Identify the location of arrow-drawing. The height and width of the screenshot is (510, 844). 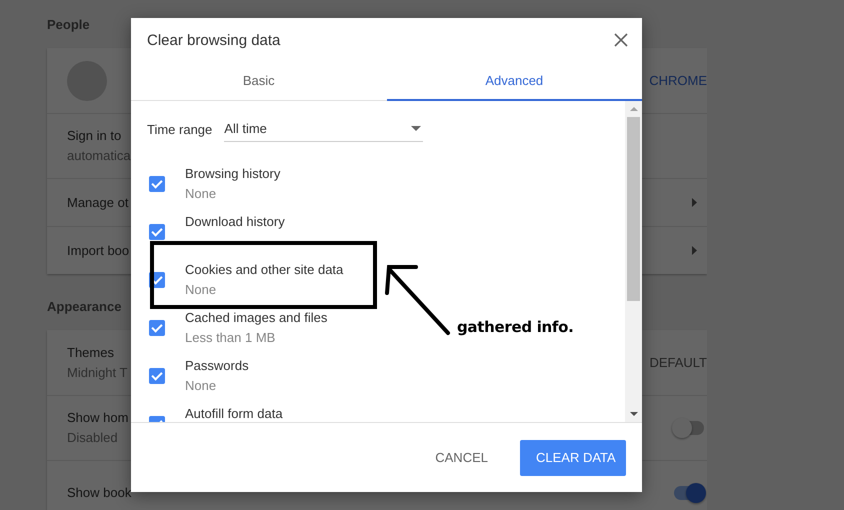
(417, 300).